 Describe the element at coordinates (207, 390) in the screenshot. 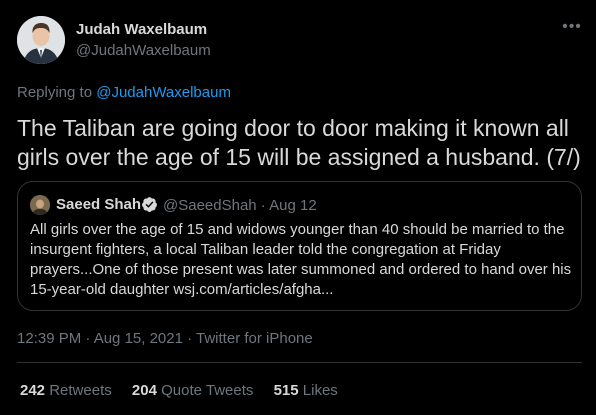

I see `quote-tweets-label: Quote Tweets` at that location.